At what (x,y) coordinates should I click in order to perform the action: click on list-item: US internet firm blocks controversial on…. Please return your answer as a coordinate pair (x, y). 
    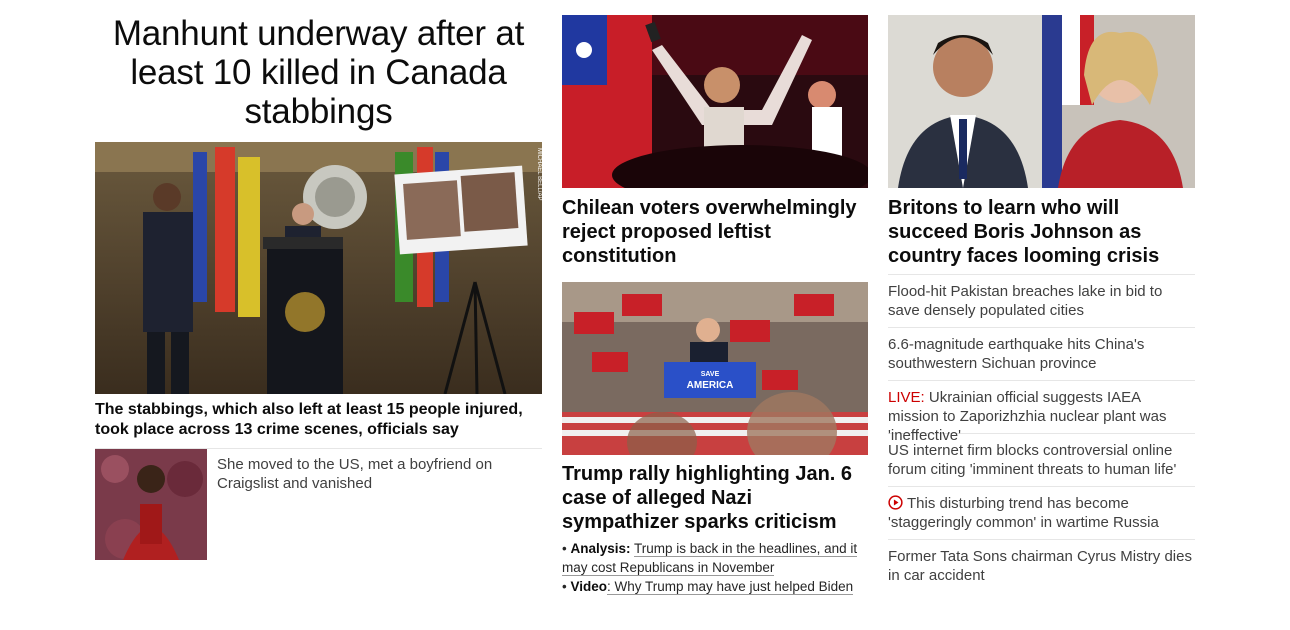
    Looking at the image, I should click on (1041, 459).